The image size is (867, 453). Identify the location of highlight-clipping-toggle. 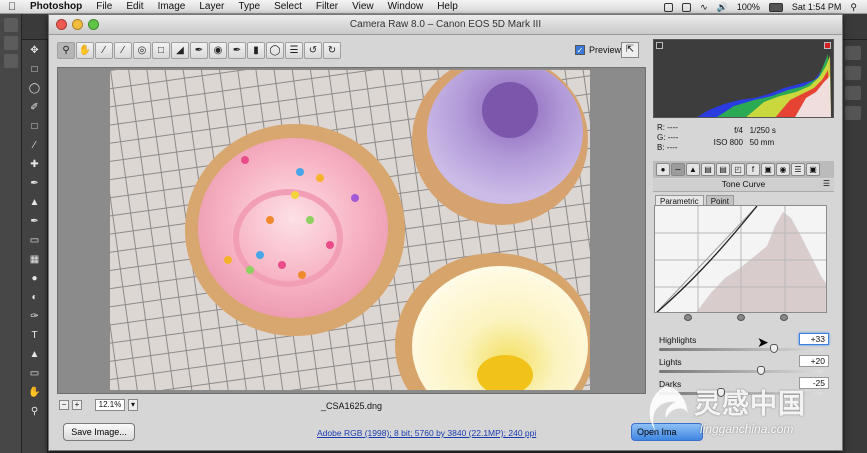
(827, 45).